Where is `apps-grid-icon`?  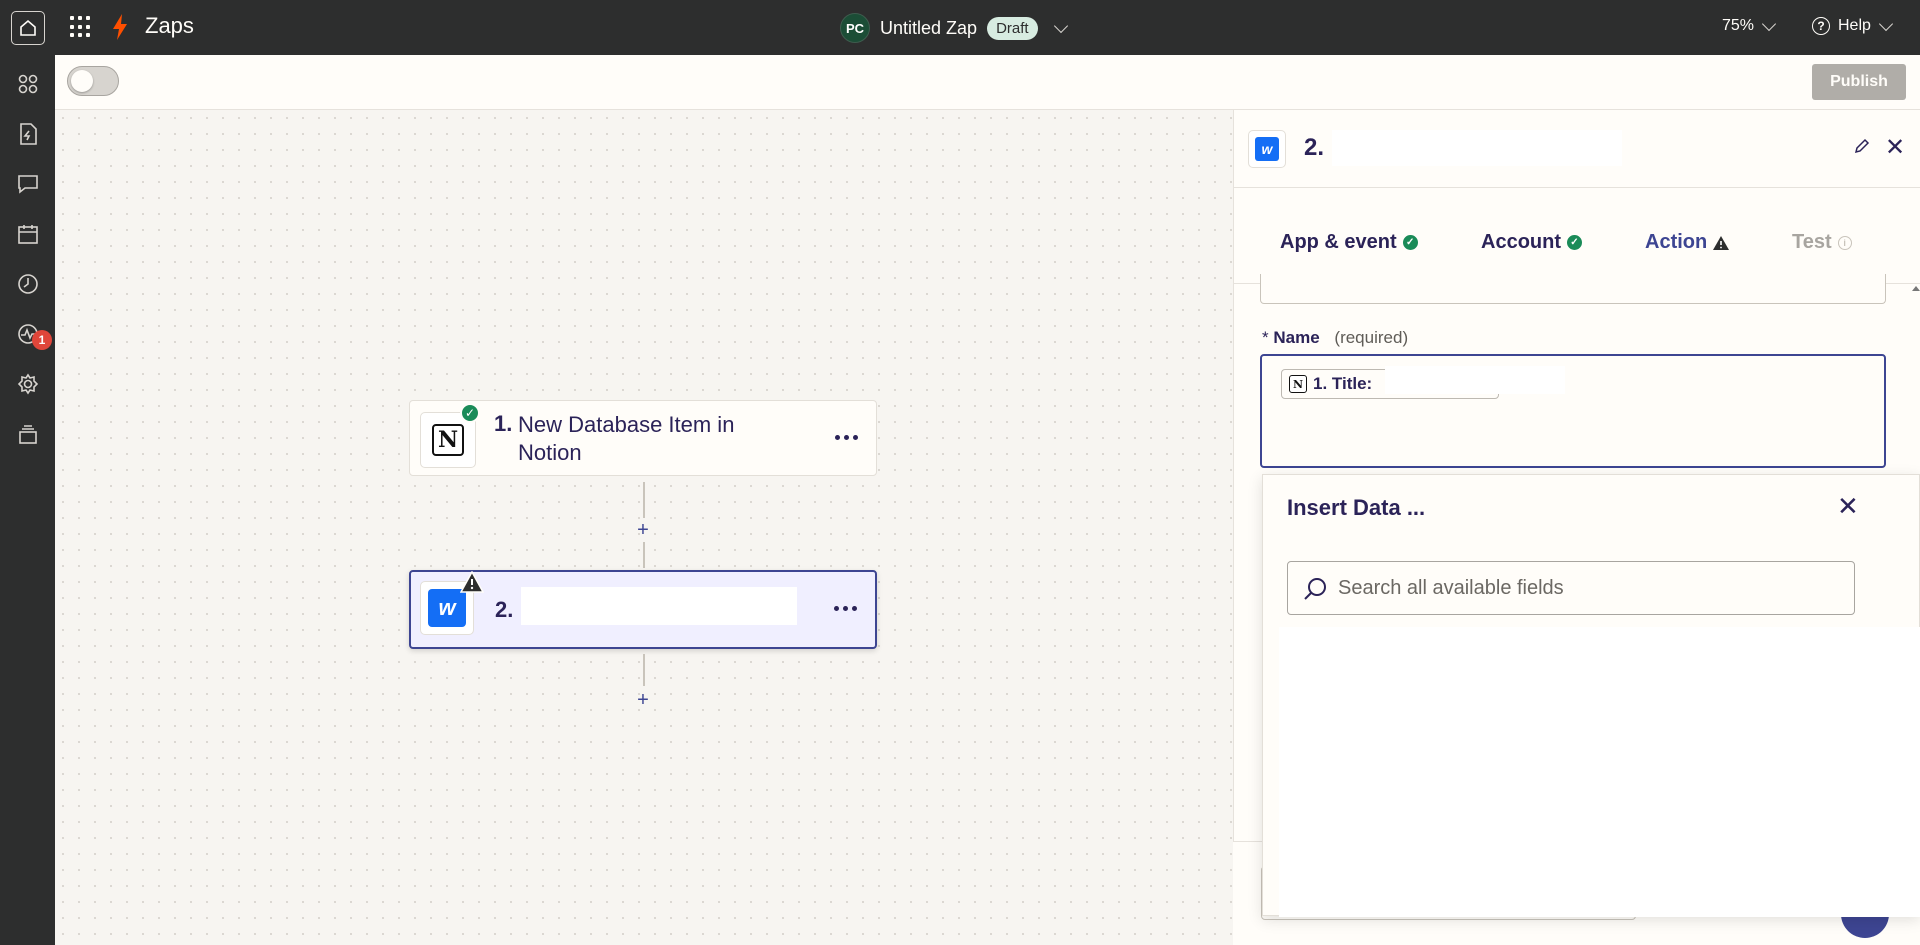 apps-grid-icon is located at coordinates (81, 27).